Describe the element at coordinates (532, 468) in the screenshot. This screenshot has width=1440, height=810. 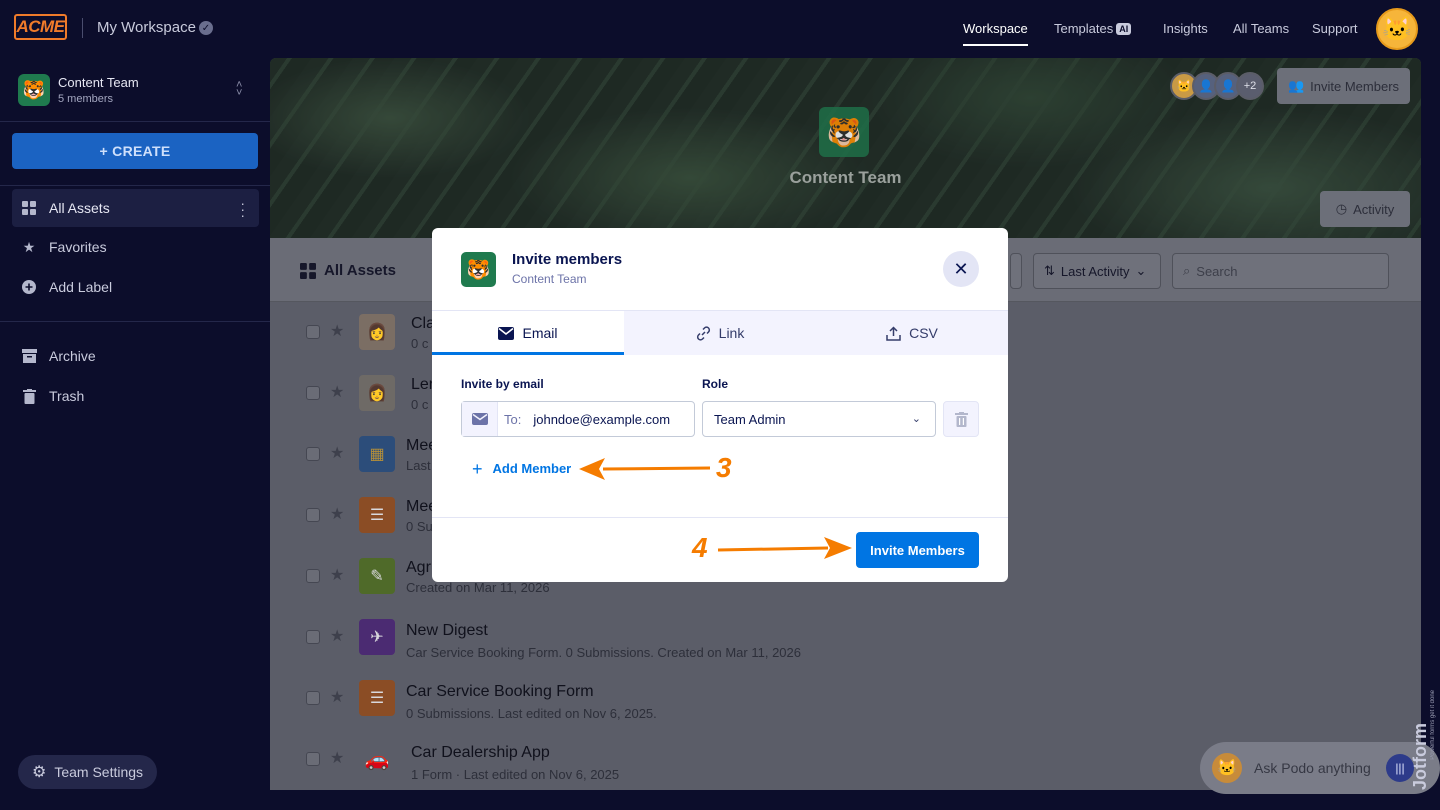
I see `add-member-label: Add Member` at that location.